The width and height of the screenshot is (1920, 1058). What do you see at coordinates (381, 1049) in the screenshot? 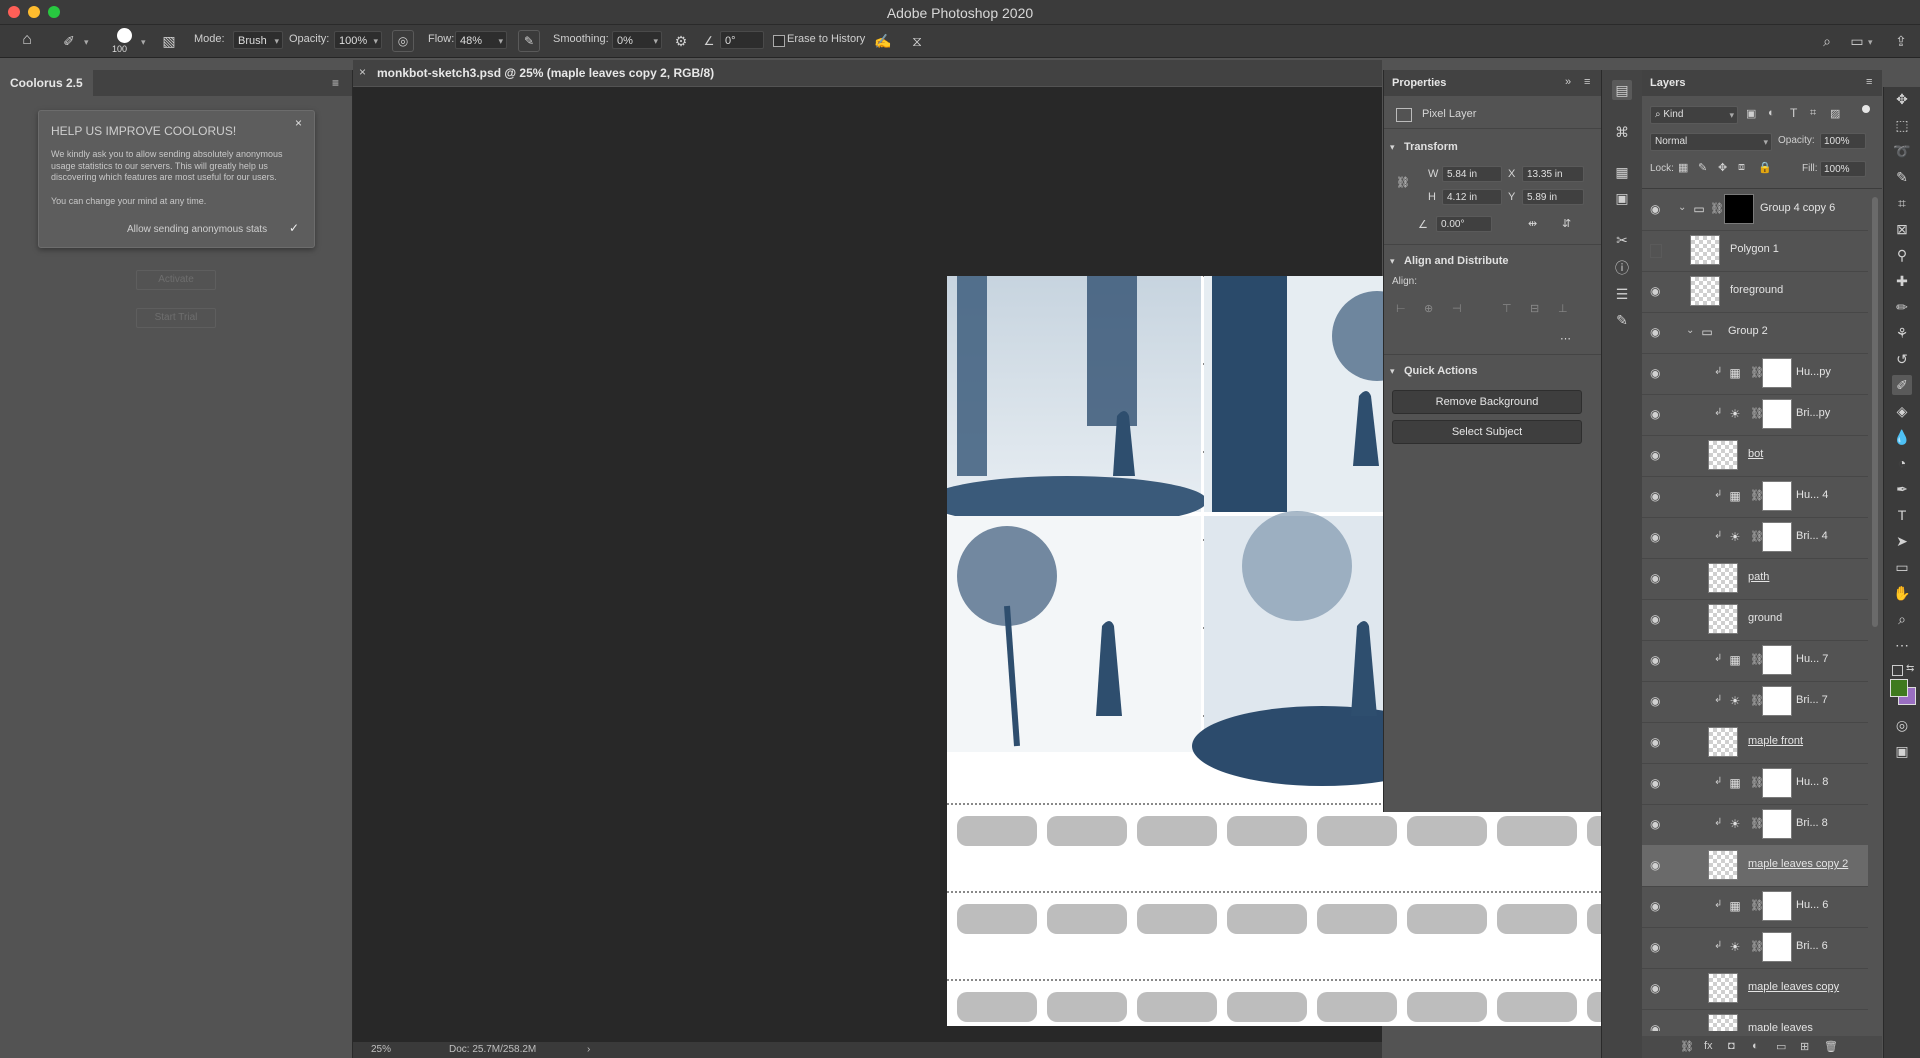
I see `zoom-level: 25%` at bounding box center [381, 1049].